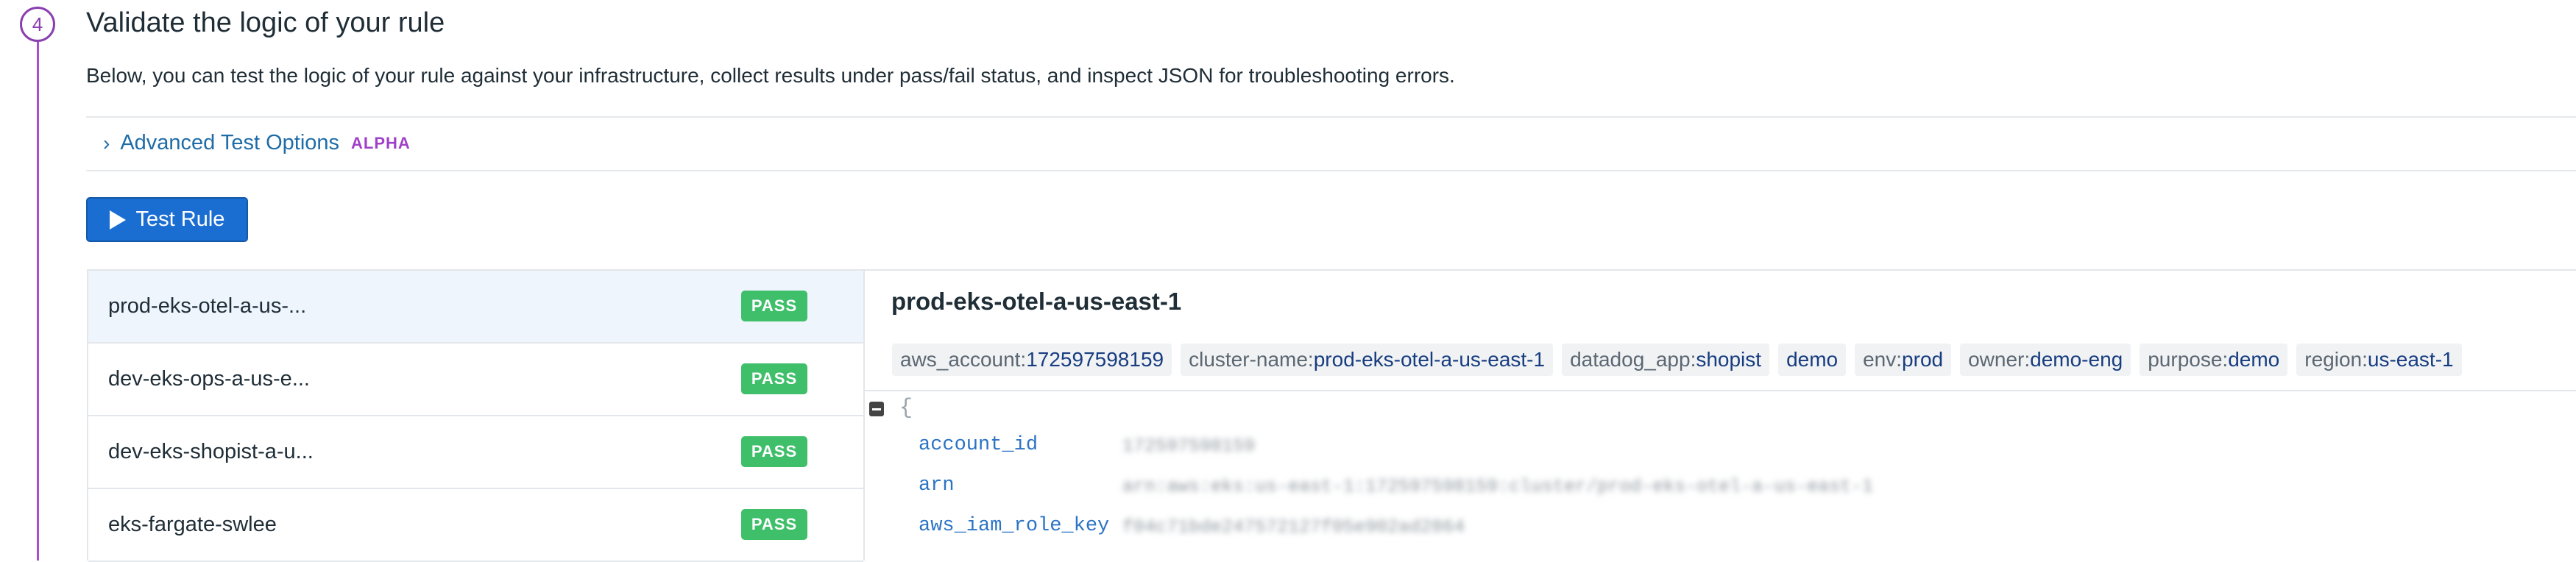 The image size is (2576, 562). What do you see at coordinates (192, 524) in the screenshot?
I see `result-name: eks-fargate-swlee` at bounding box center [192, 524].